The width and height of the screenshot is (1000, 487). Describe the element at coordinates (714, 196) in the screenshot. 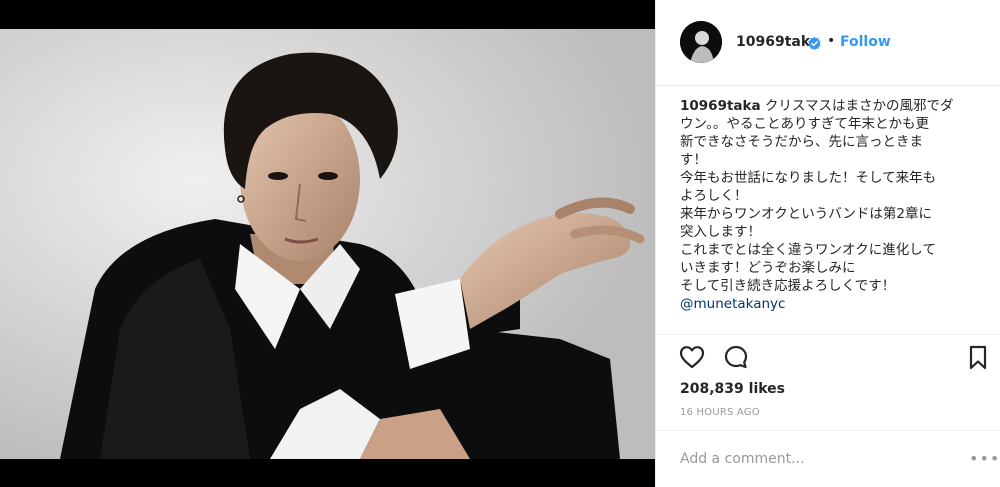

I see `caption-line-5: よろしく！` at that location.